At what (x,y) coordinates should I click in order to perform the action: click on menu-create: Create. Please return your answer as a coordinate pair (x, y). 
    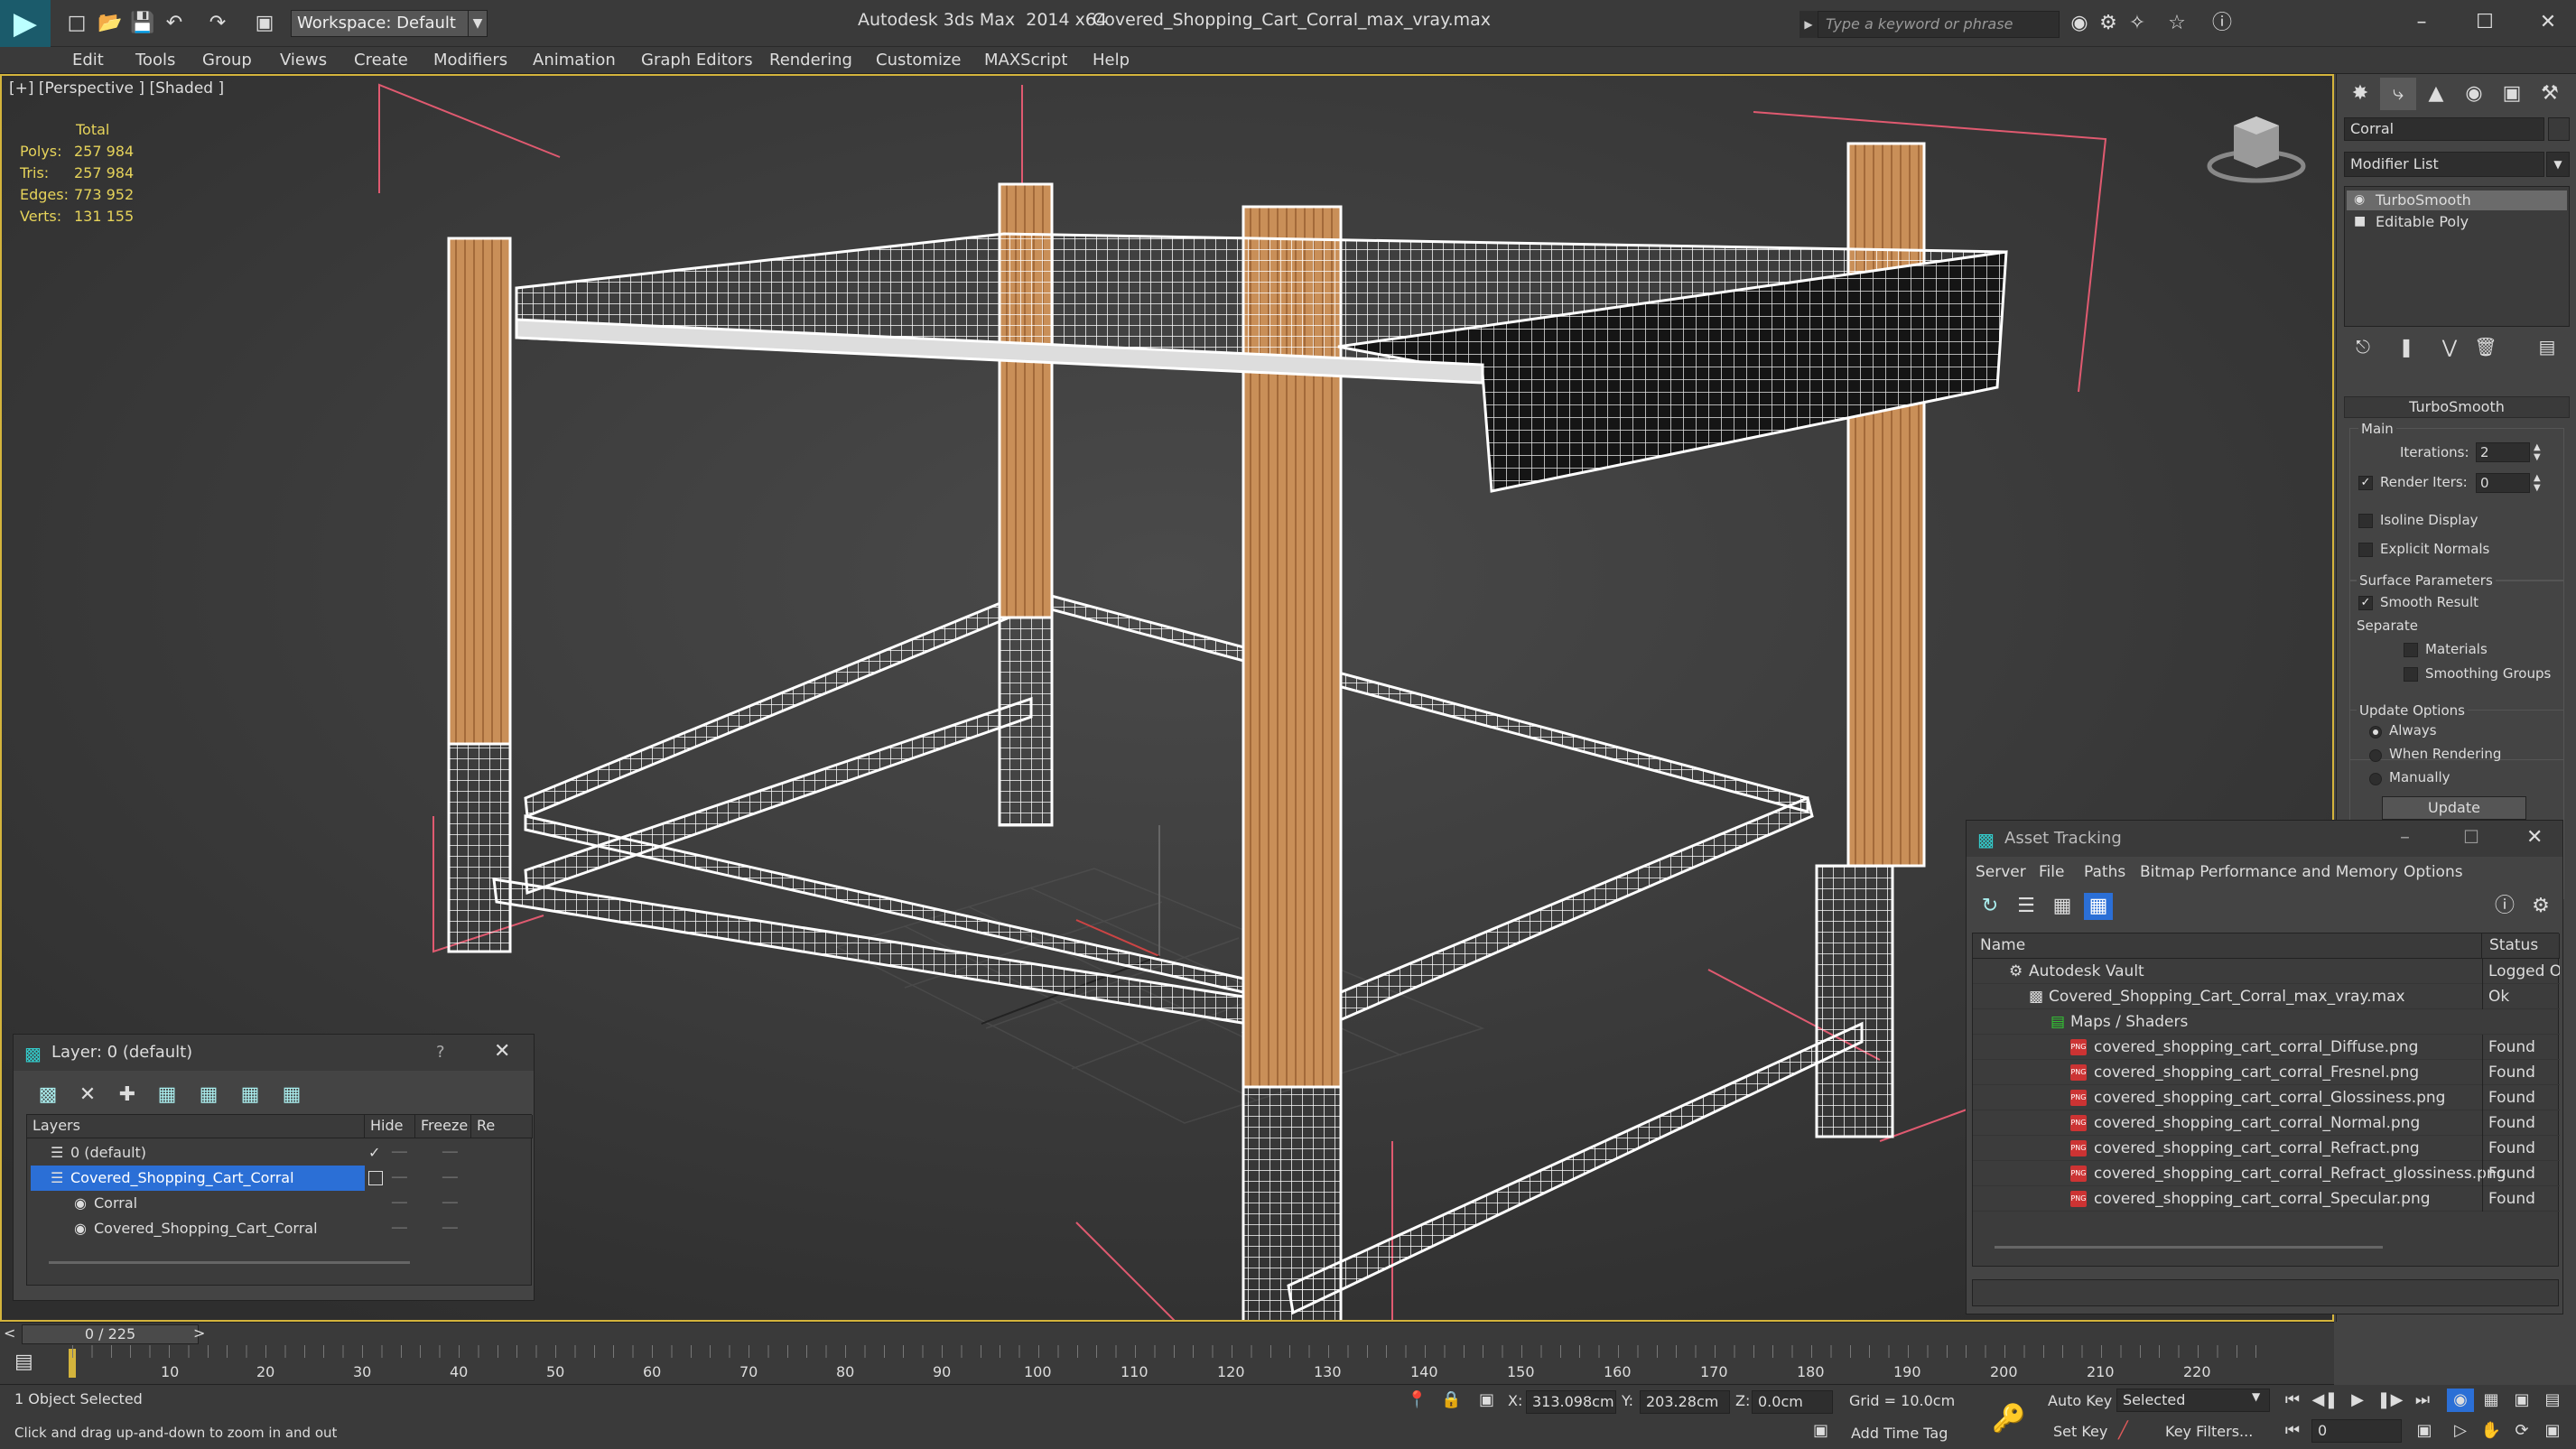
    Looking at the image, I should click on (381, 60).